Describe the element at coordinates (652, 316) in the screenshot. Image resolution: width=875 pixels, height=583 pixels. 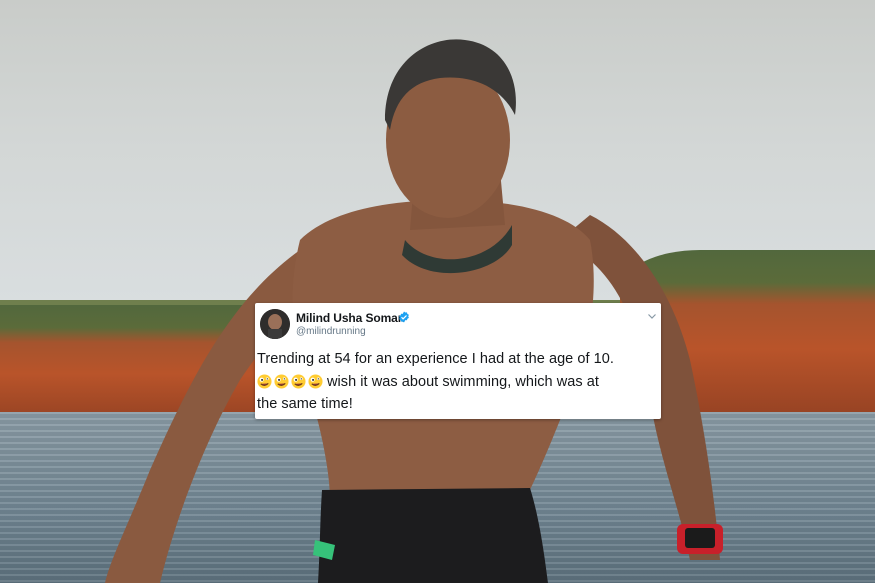
I see `chevron-down-icon` at that location.